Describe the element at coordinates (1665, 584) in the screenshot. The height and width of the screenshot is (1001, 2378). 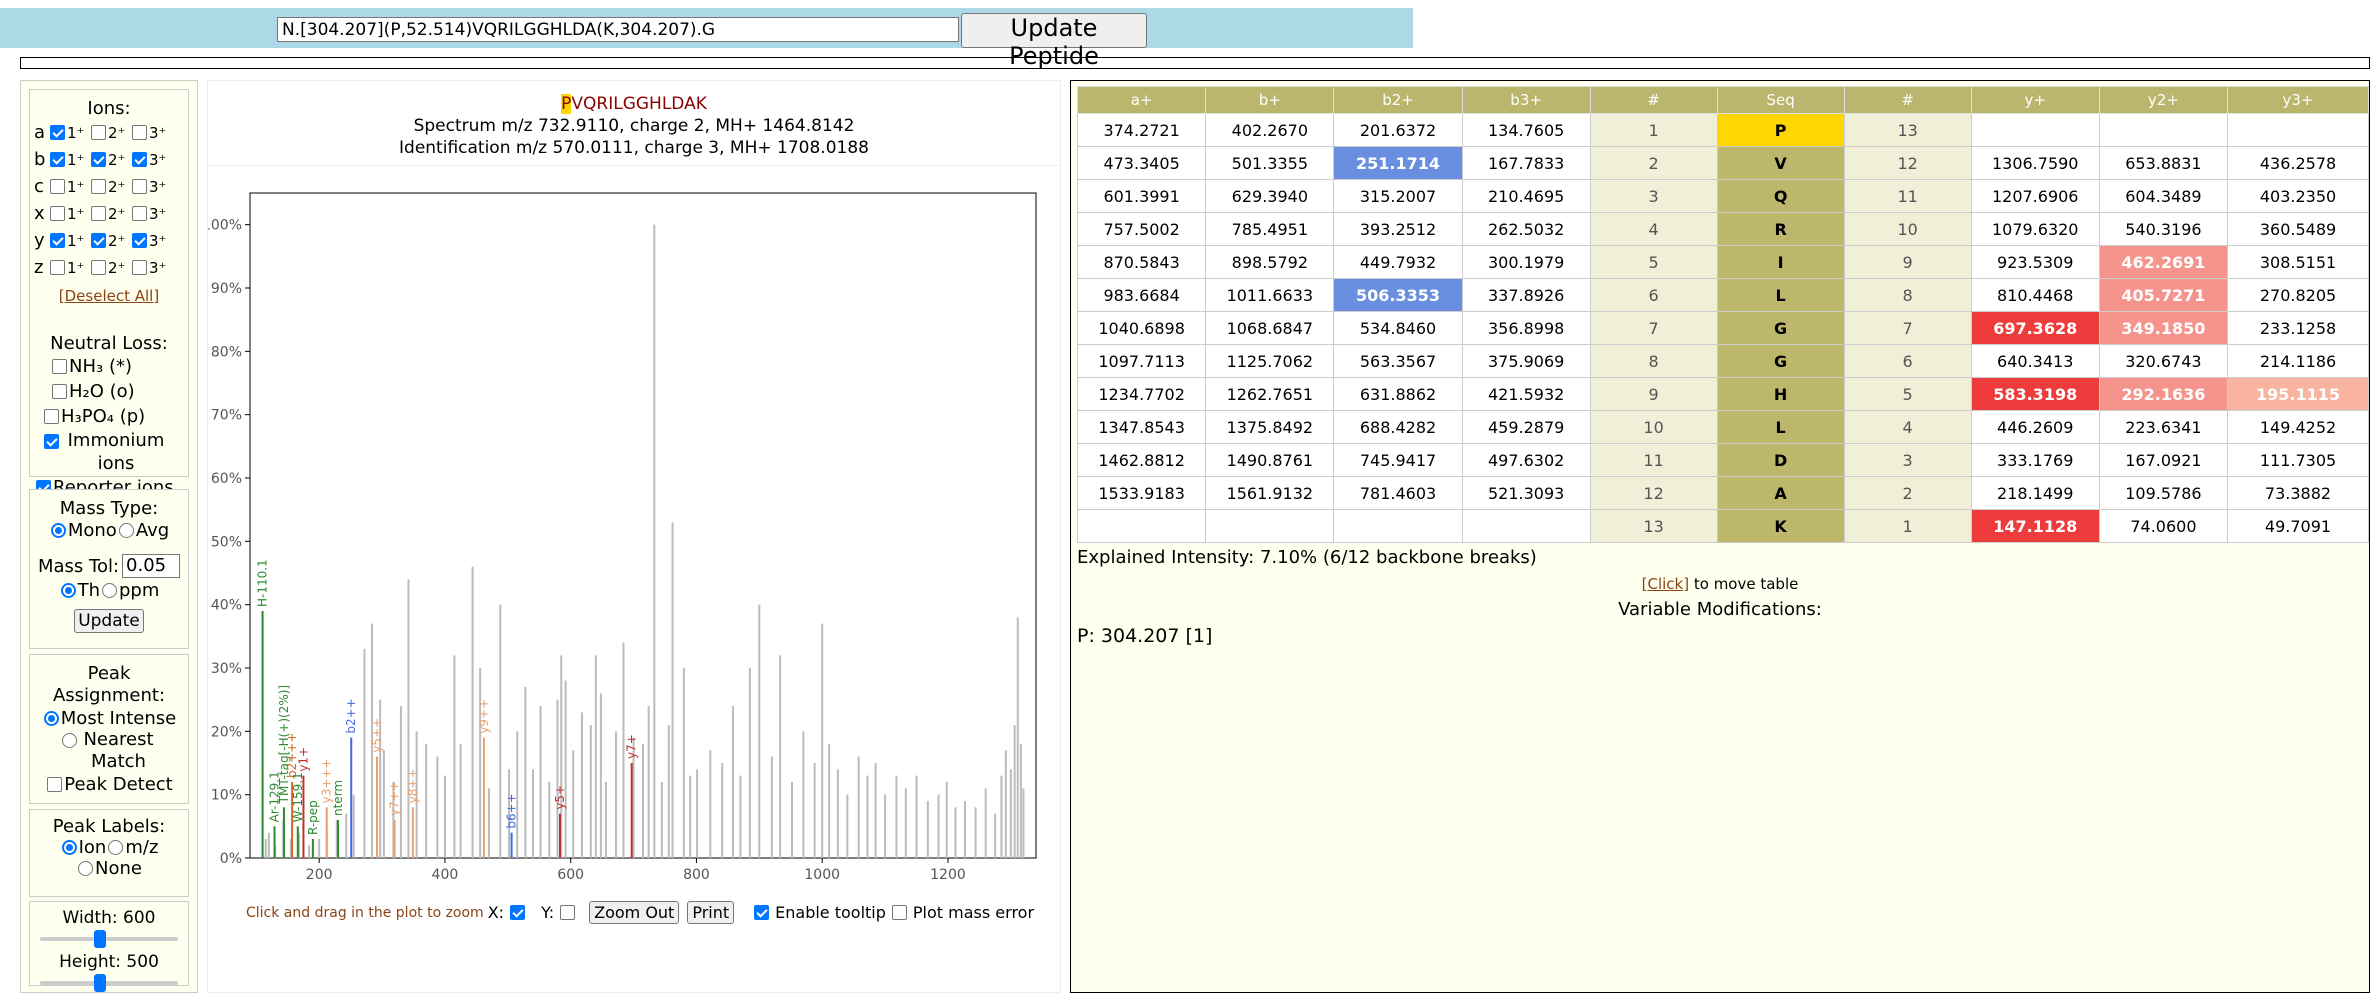
I see `move-table-link: [Click]` at that location.